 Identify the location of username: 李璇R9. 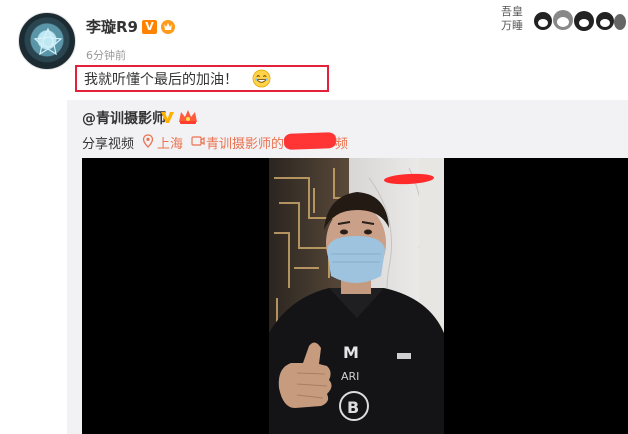
(112, 26).